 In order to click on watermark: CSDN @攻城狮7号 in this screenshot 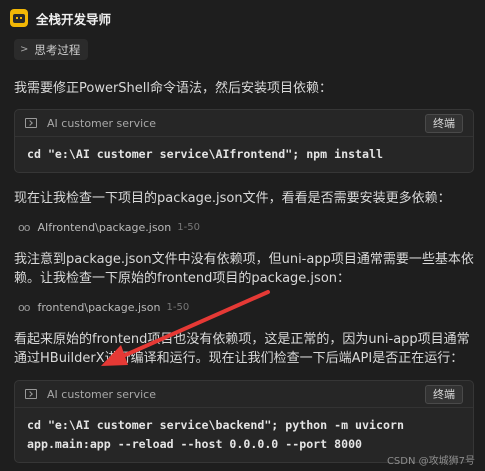, I will do `click(430, 461)`.